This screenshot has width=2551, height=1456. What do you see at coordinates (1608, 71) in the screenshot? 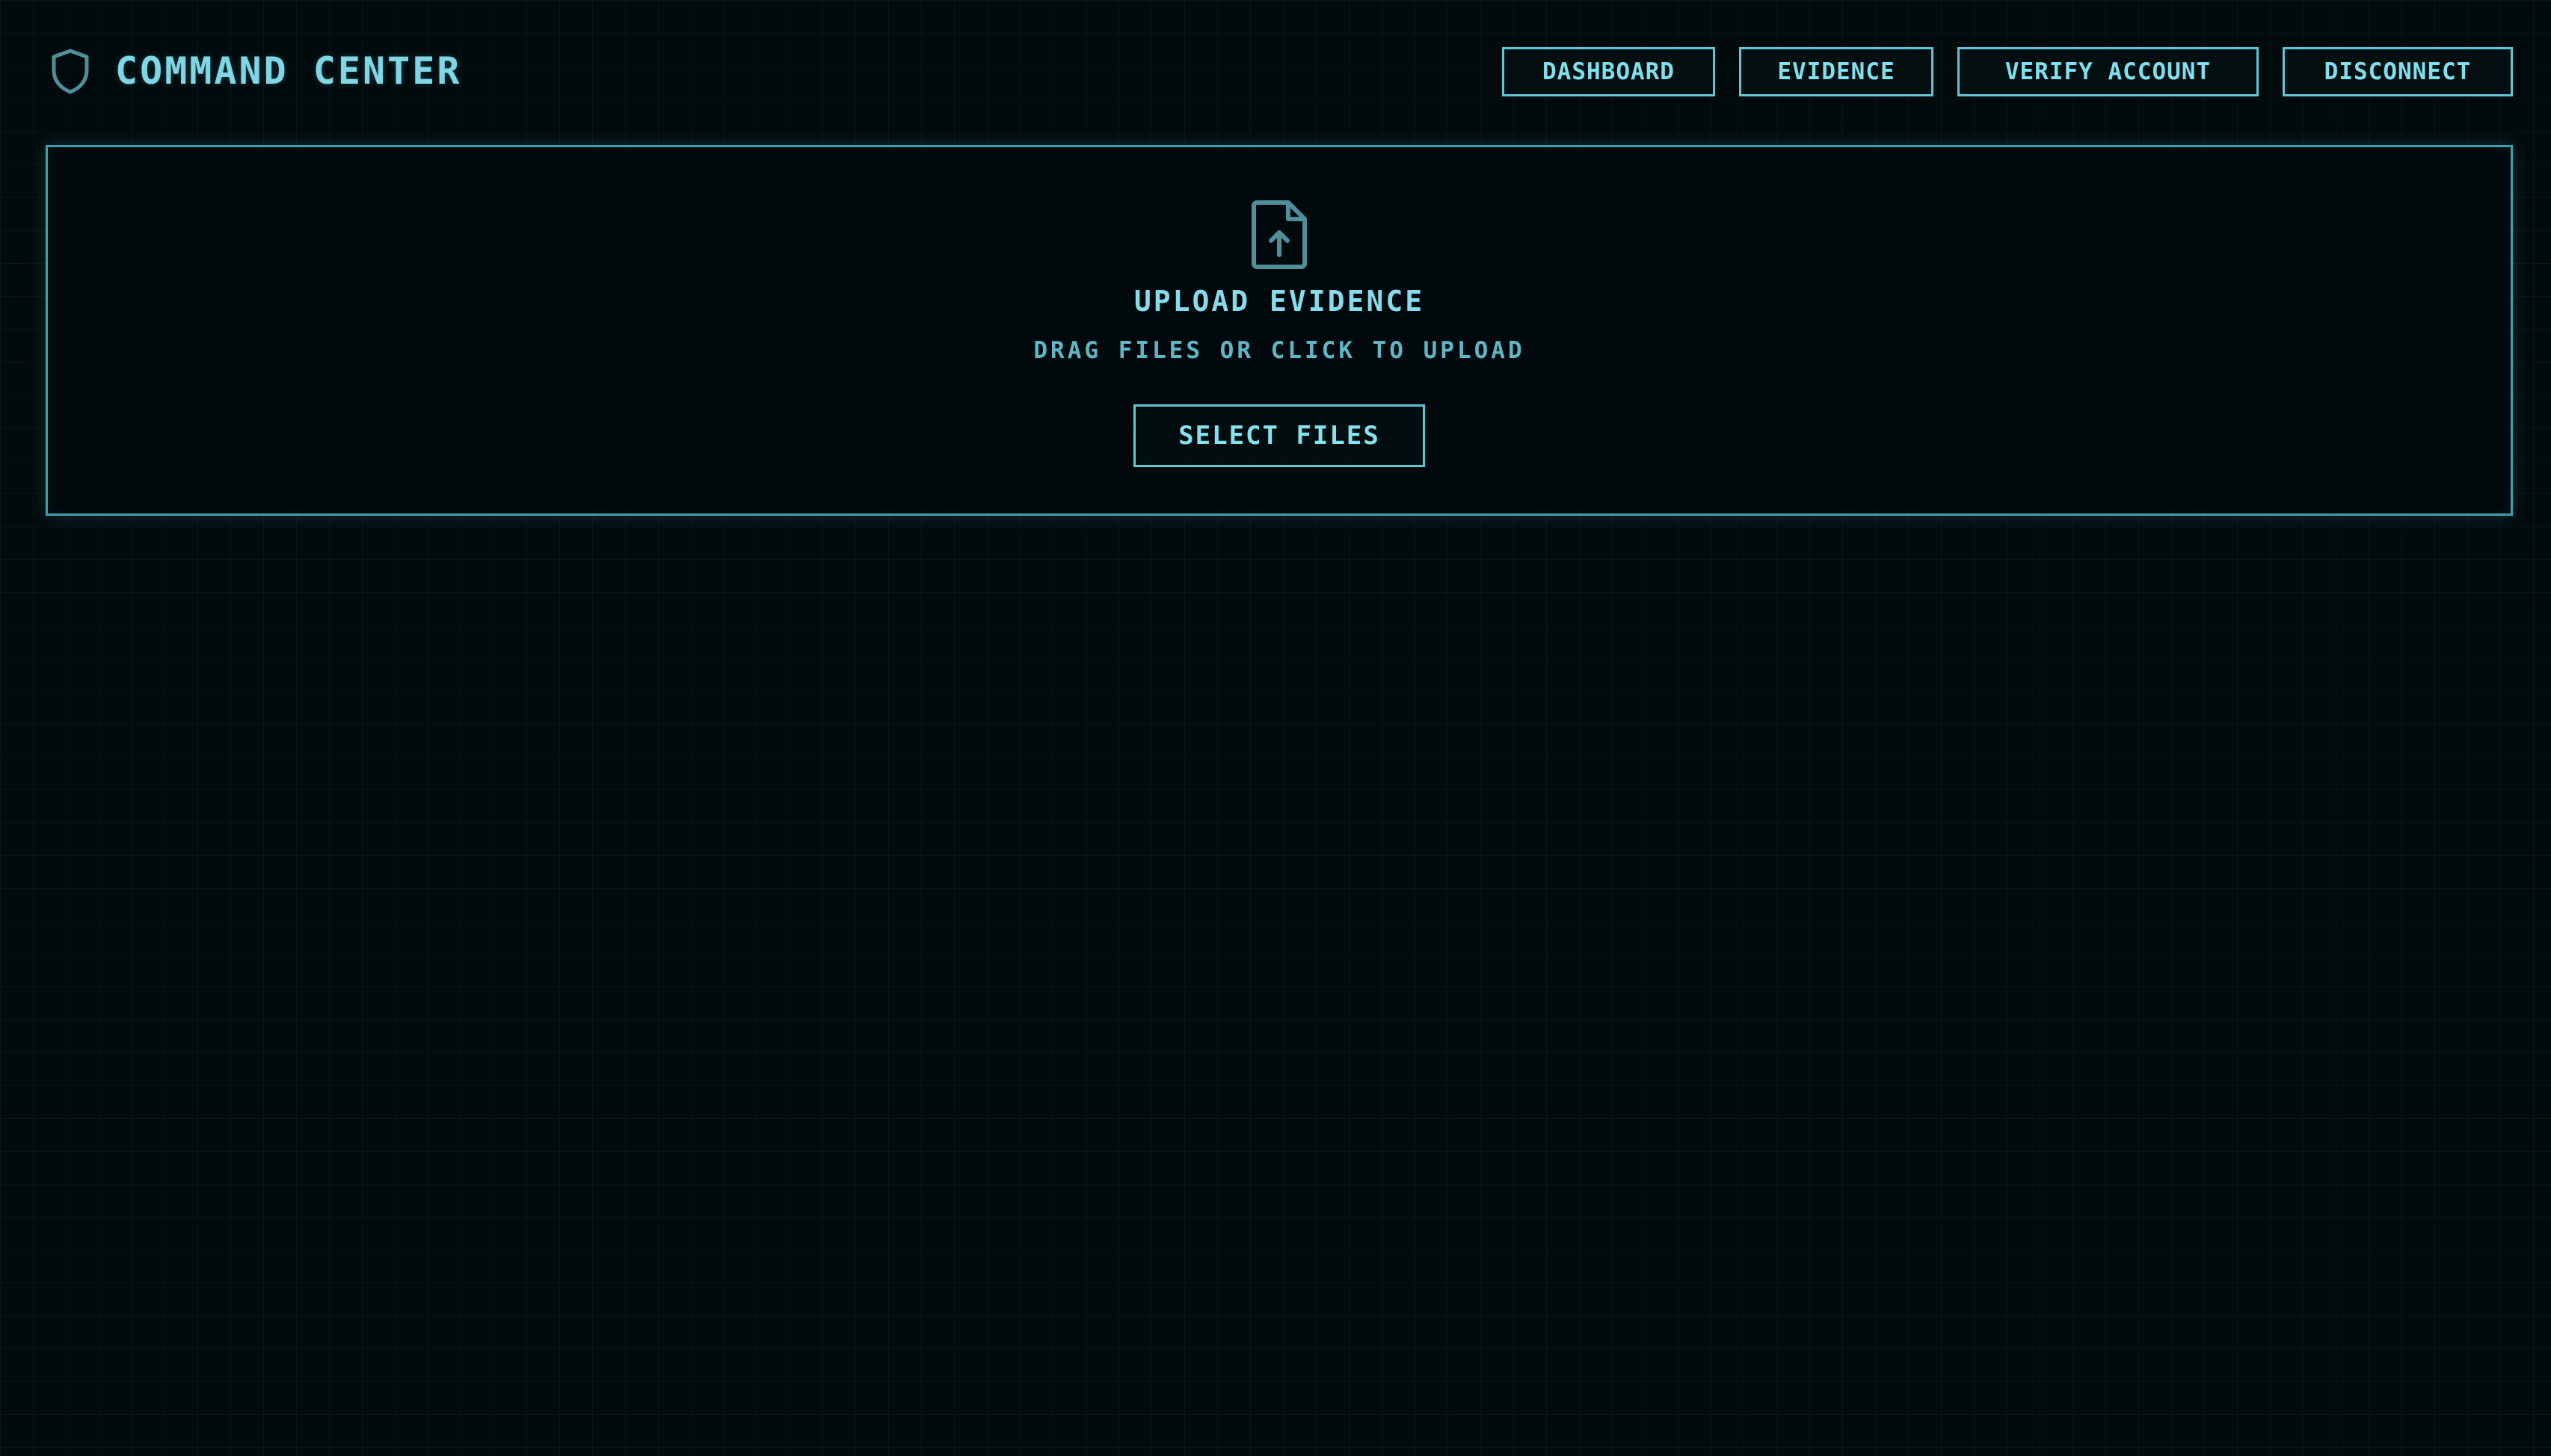
I see `nav-dashboard-button: DASHBOARD` at bounding box center [1608, 71].